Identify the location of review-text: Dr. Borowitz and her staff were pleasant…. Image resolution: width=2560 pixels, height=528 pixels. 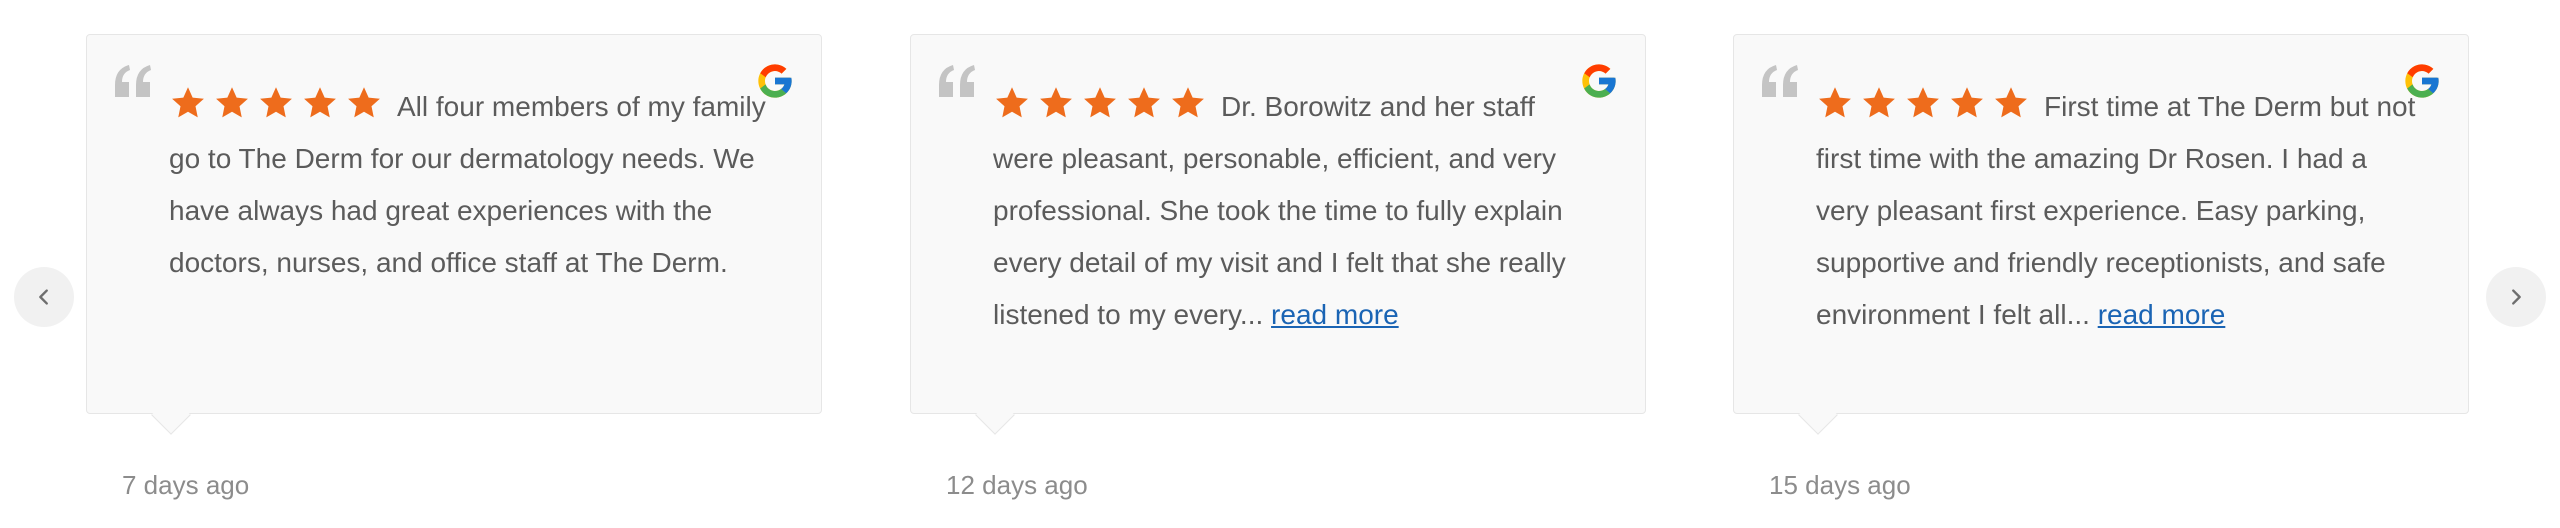
(1279, 210).